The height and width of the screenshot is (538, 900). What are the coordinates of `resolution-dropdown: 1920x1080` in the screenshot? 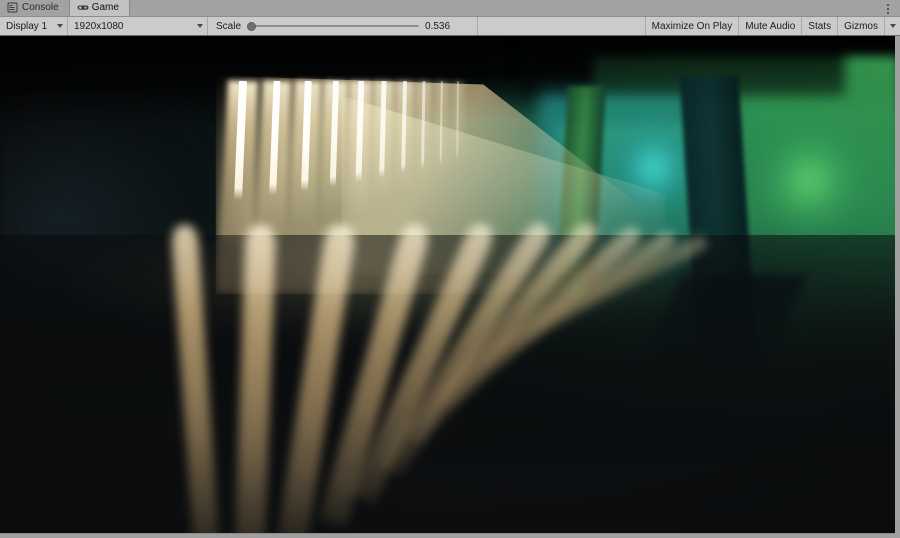 It's located at (138, 26).